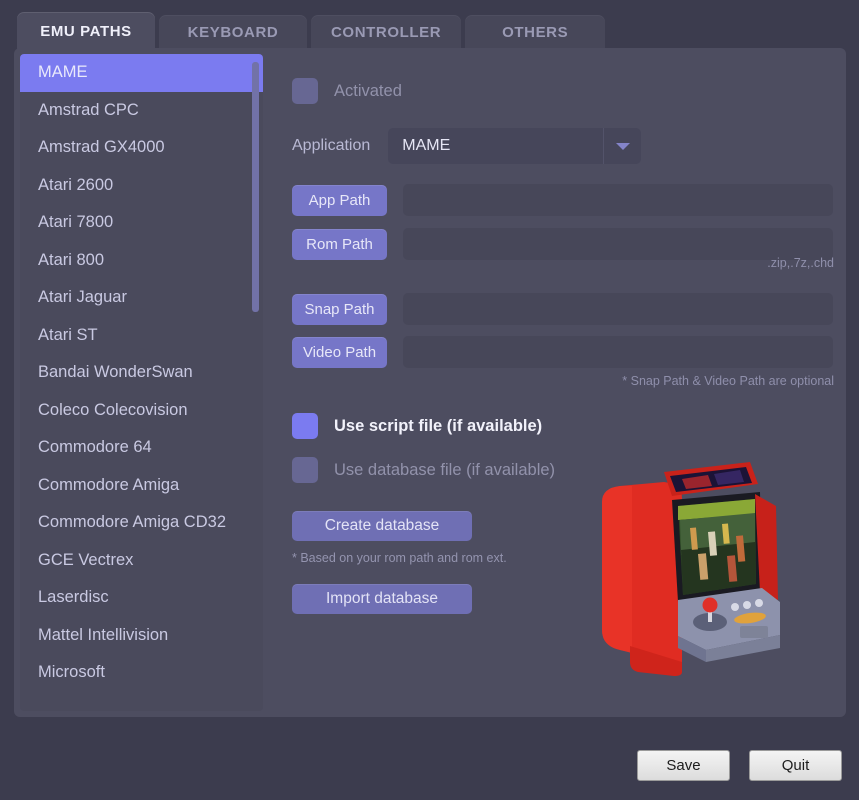 Image resolution: width=859 pixels, height=800 pixels. What do you see at coordinates (618, 200) in the screenshot?
I see `app-path-input` at bounding box center [618, 200].